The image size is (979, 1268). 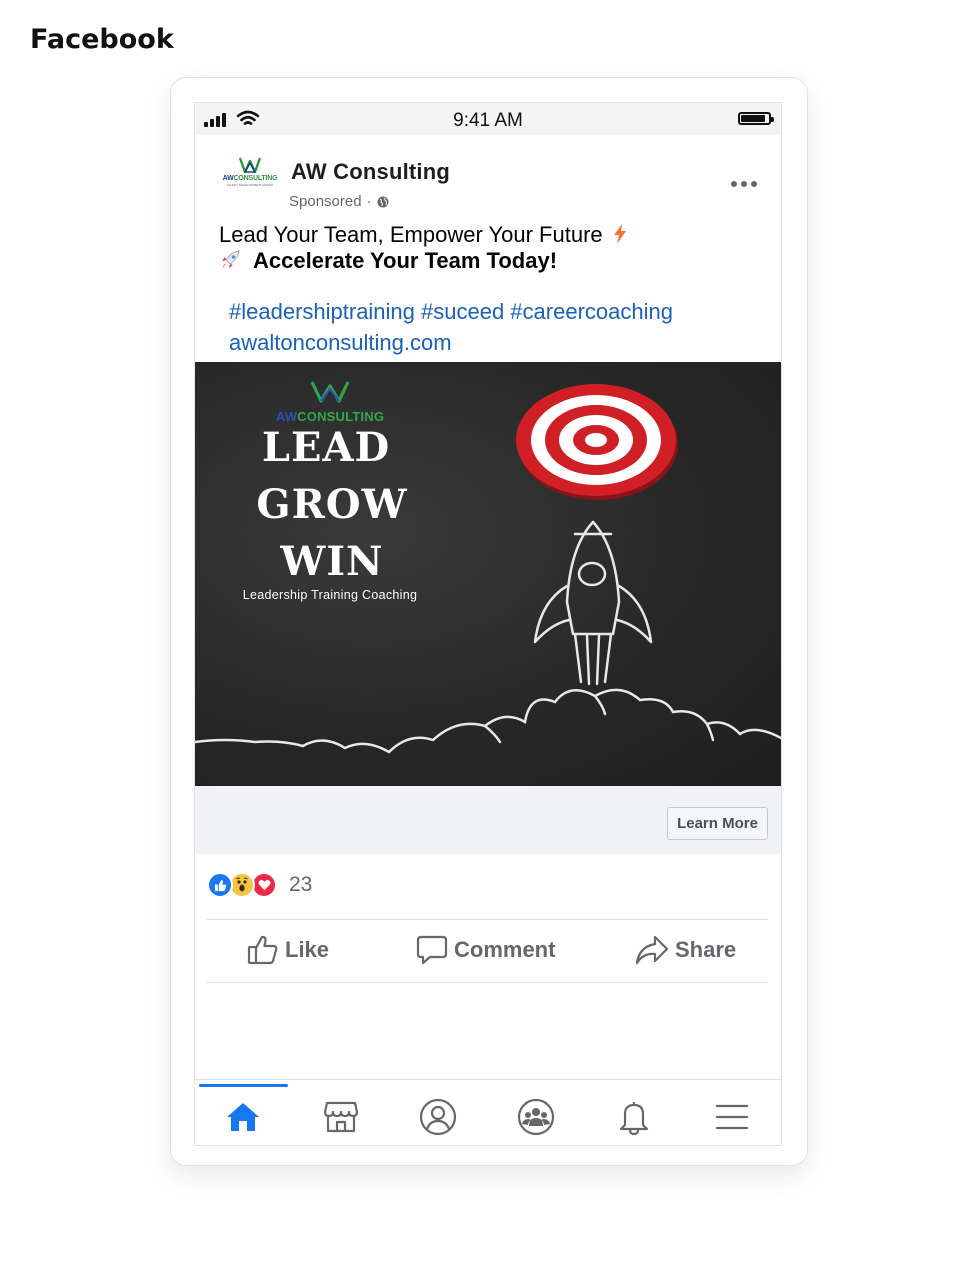 I want to click on groups-icon, so click(x=536, y=1117).